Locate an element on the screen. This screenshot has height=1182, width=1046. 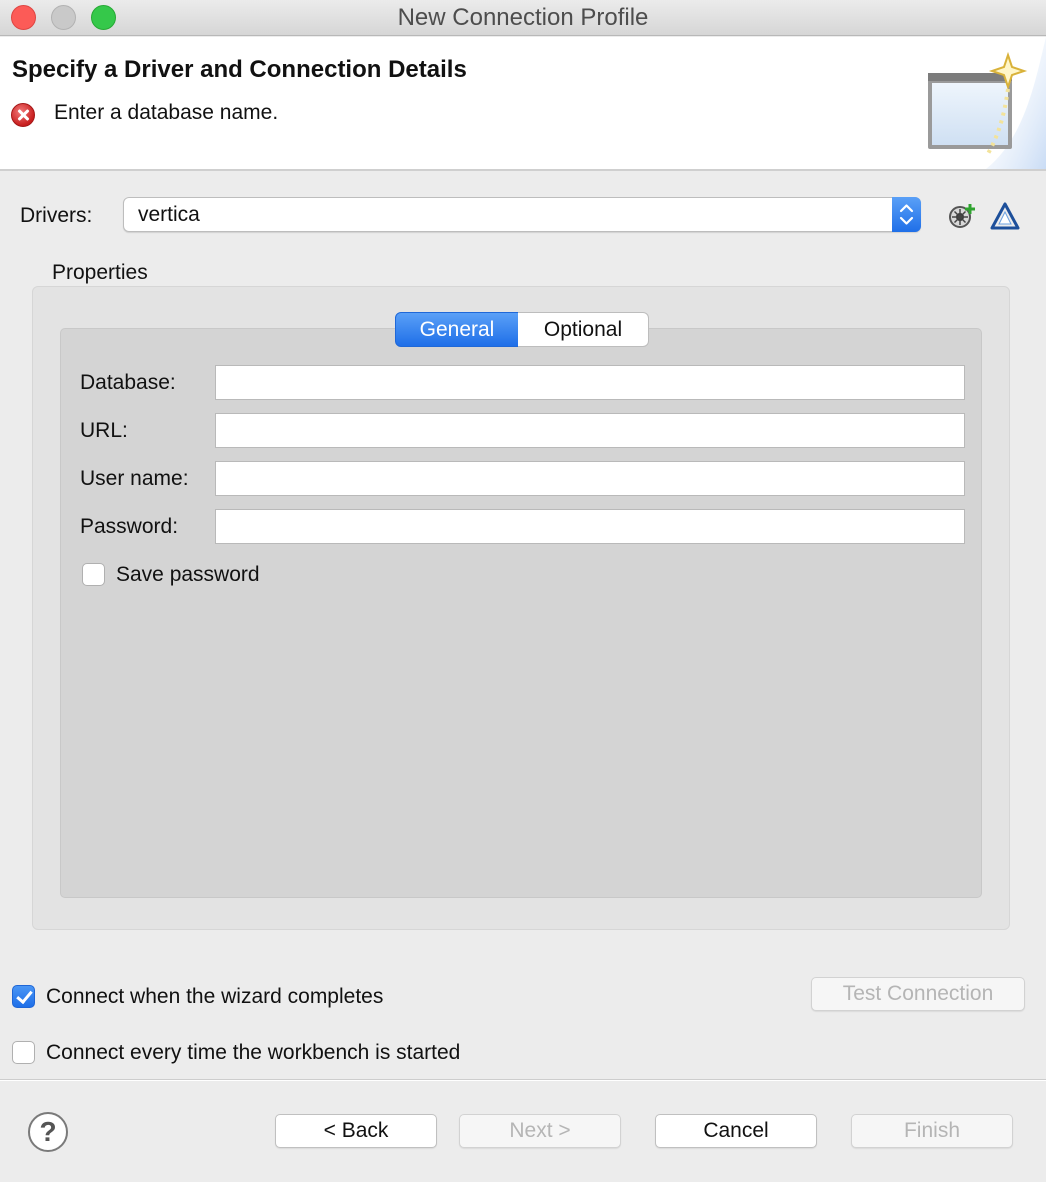
page-title: Specify a Driver and Connection Details is located at coordinates (239, 69).